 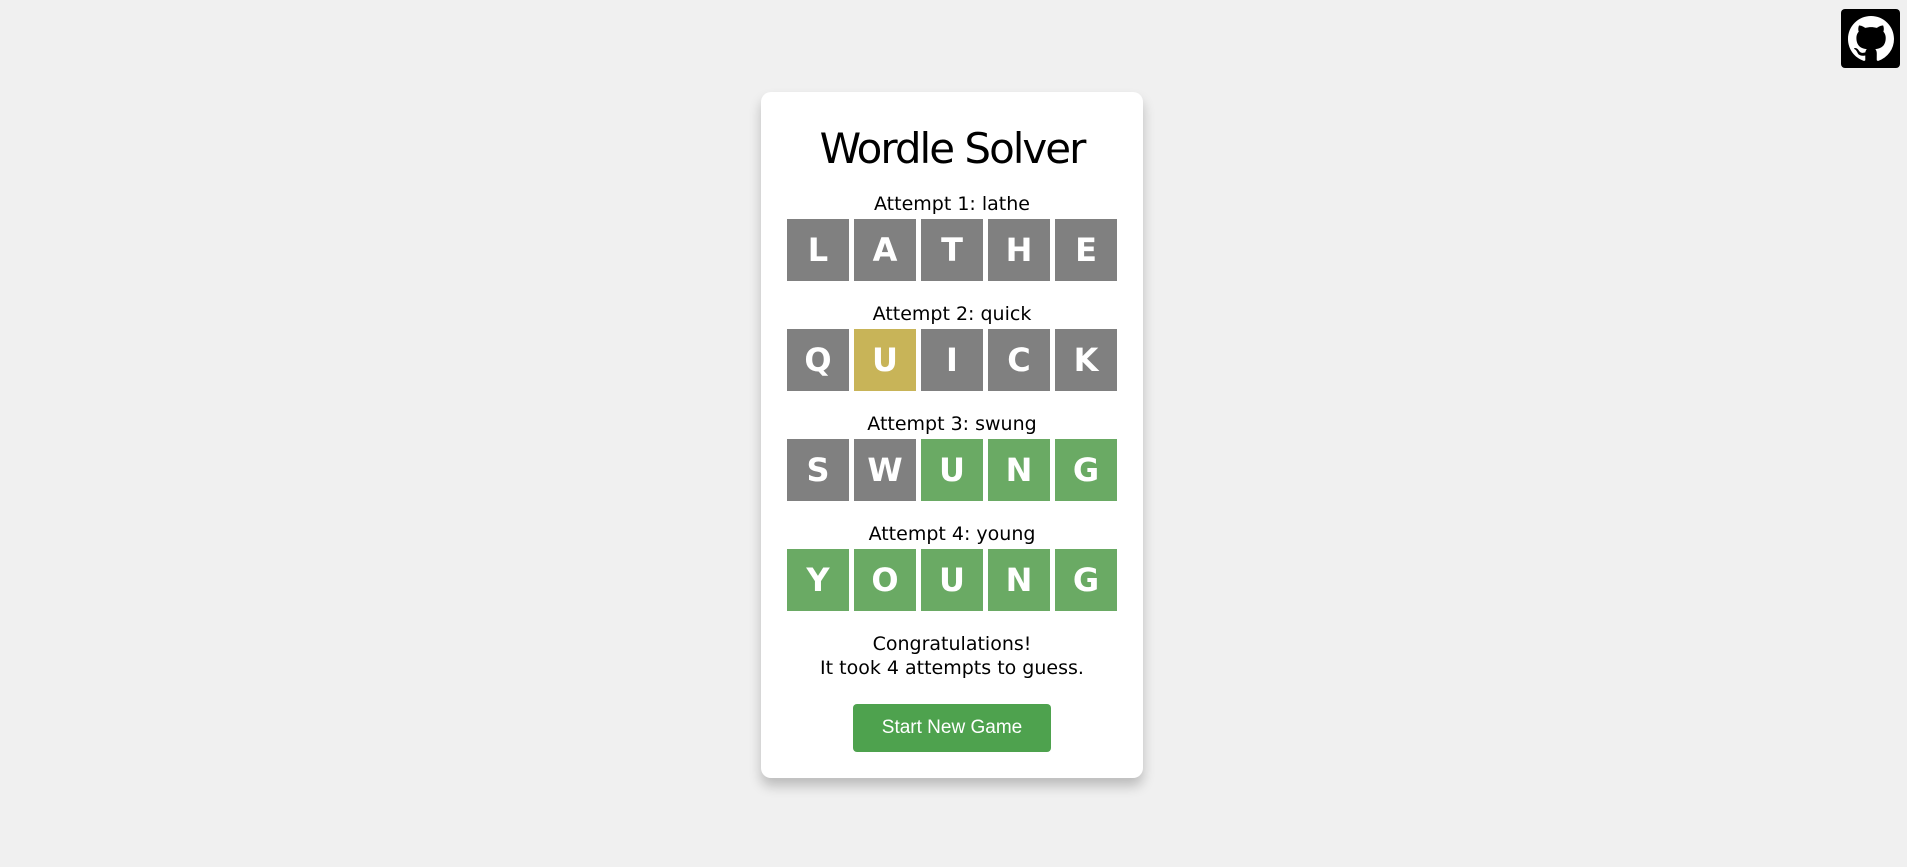 I want to click on letter-tile-absent: K, so click(x=1086, y=360).